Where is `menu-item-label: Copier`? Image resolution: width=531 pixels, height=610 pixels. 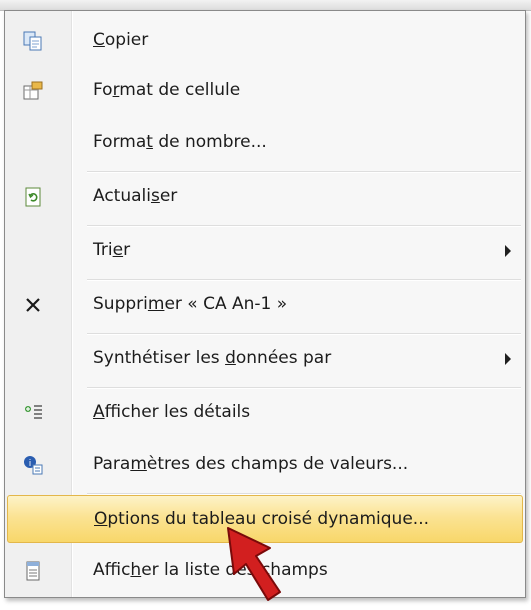 menu-item-label: Copier is located at coordinates (121, 40).